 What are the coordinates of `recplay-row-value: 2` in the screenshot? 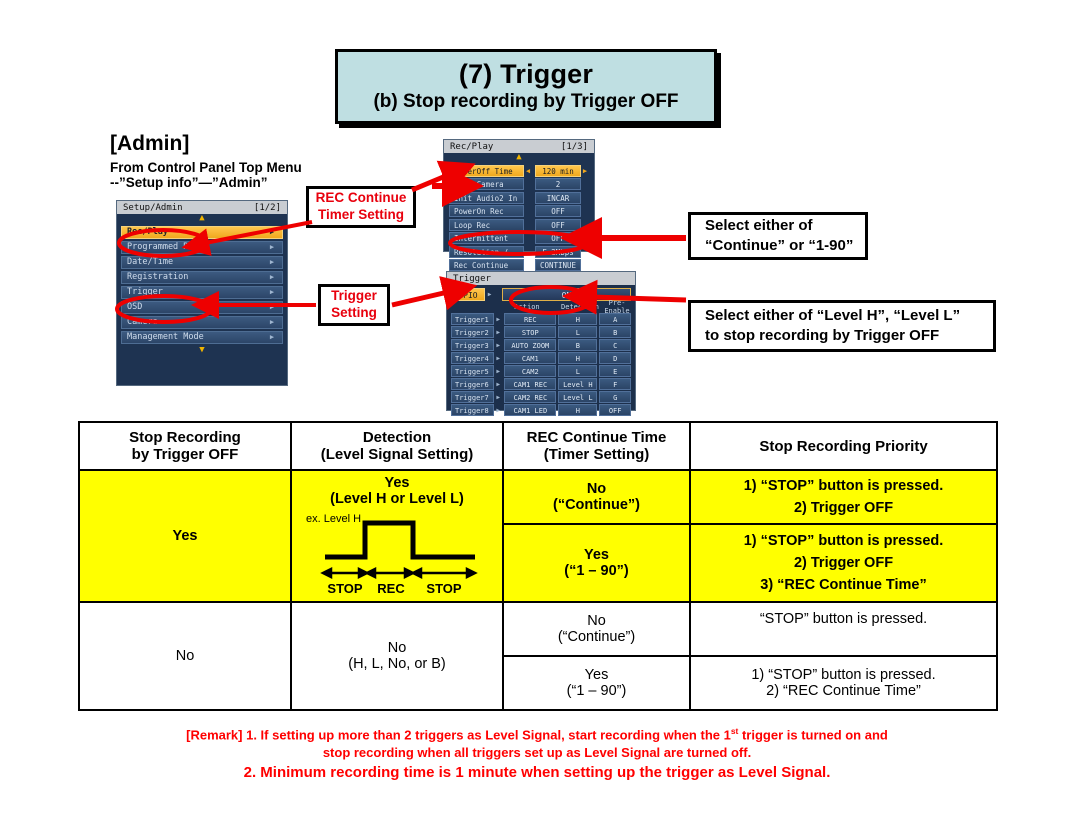 It's located at (558, 184).